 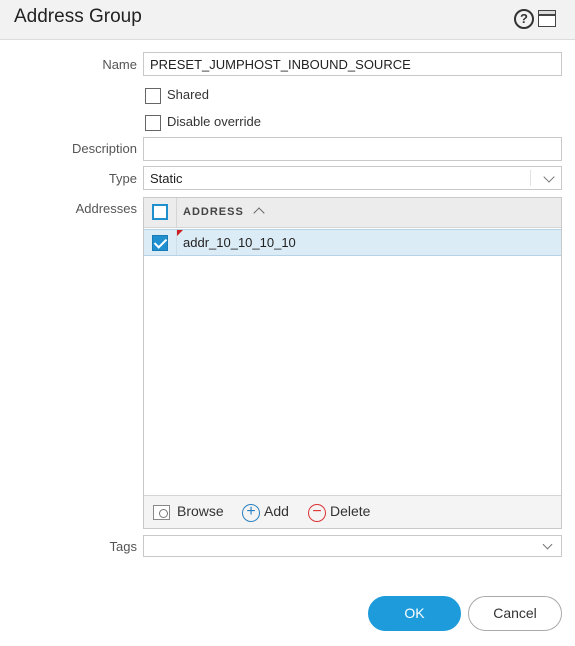 What do you see at coordinates (214, 121) in the screenshot?
I see `disable-override-label: Disable override` at bounding box center [214, 121].